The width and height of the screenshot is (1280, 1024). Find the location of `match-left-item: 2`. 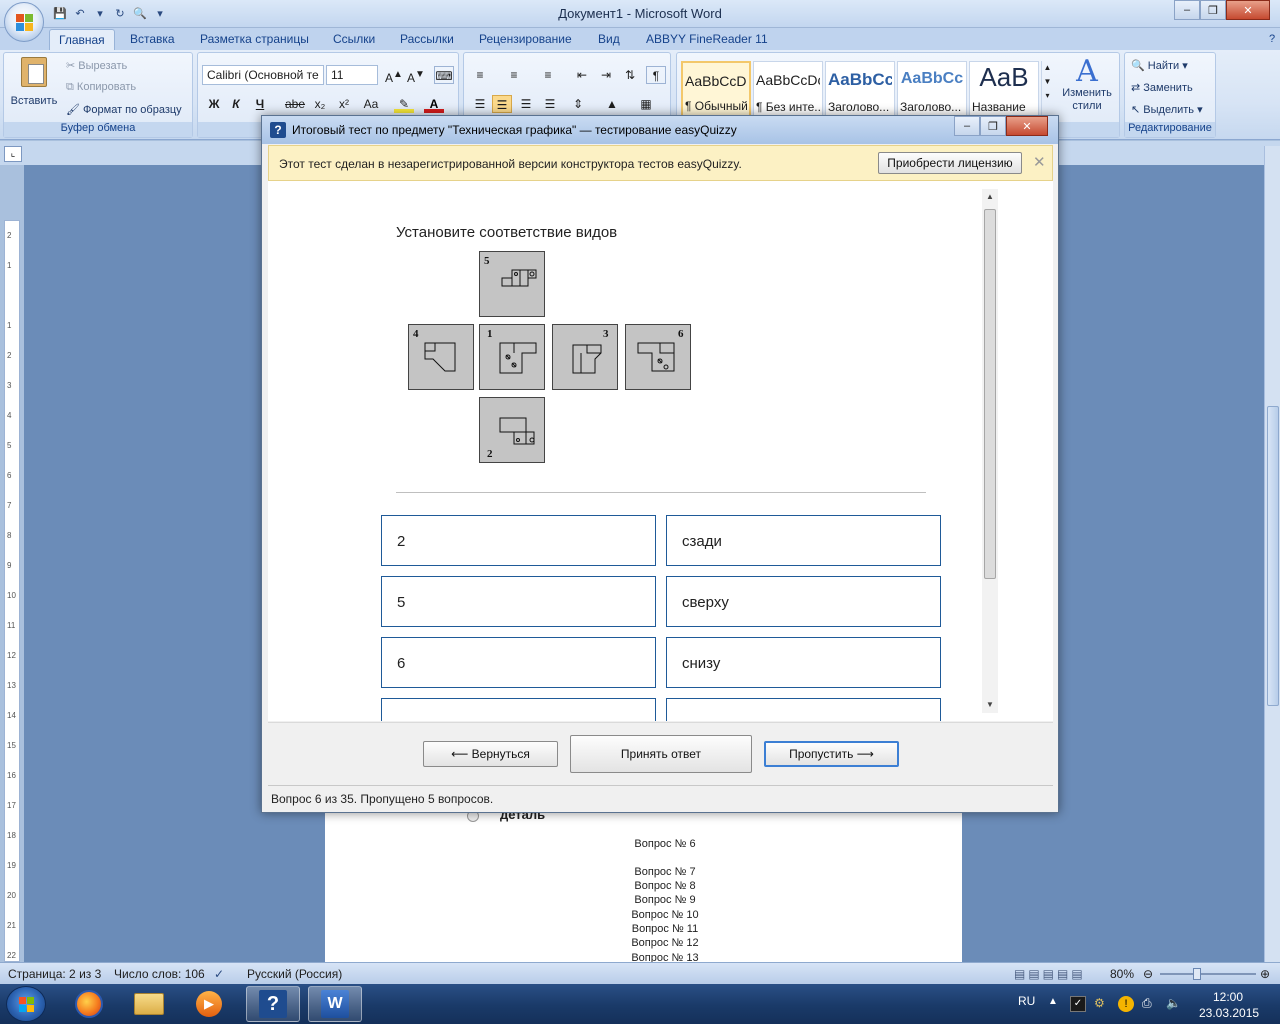

match-left-item: 2 is located at coordinates (518, 540).